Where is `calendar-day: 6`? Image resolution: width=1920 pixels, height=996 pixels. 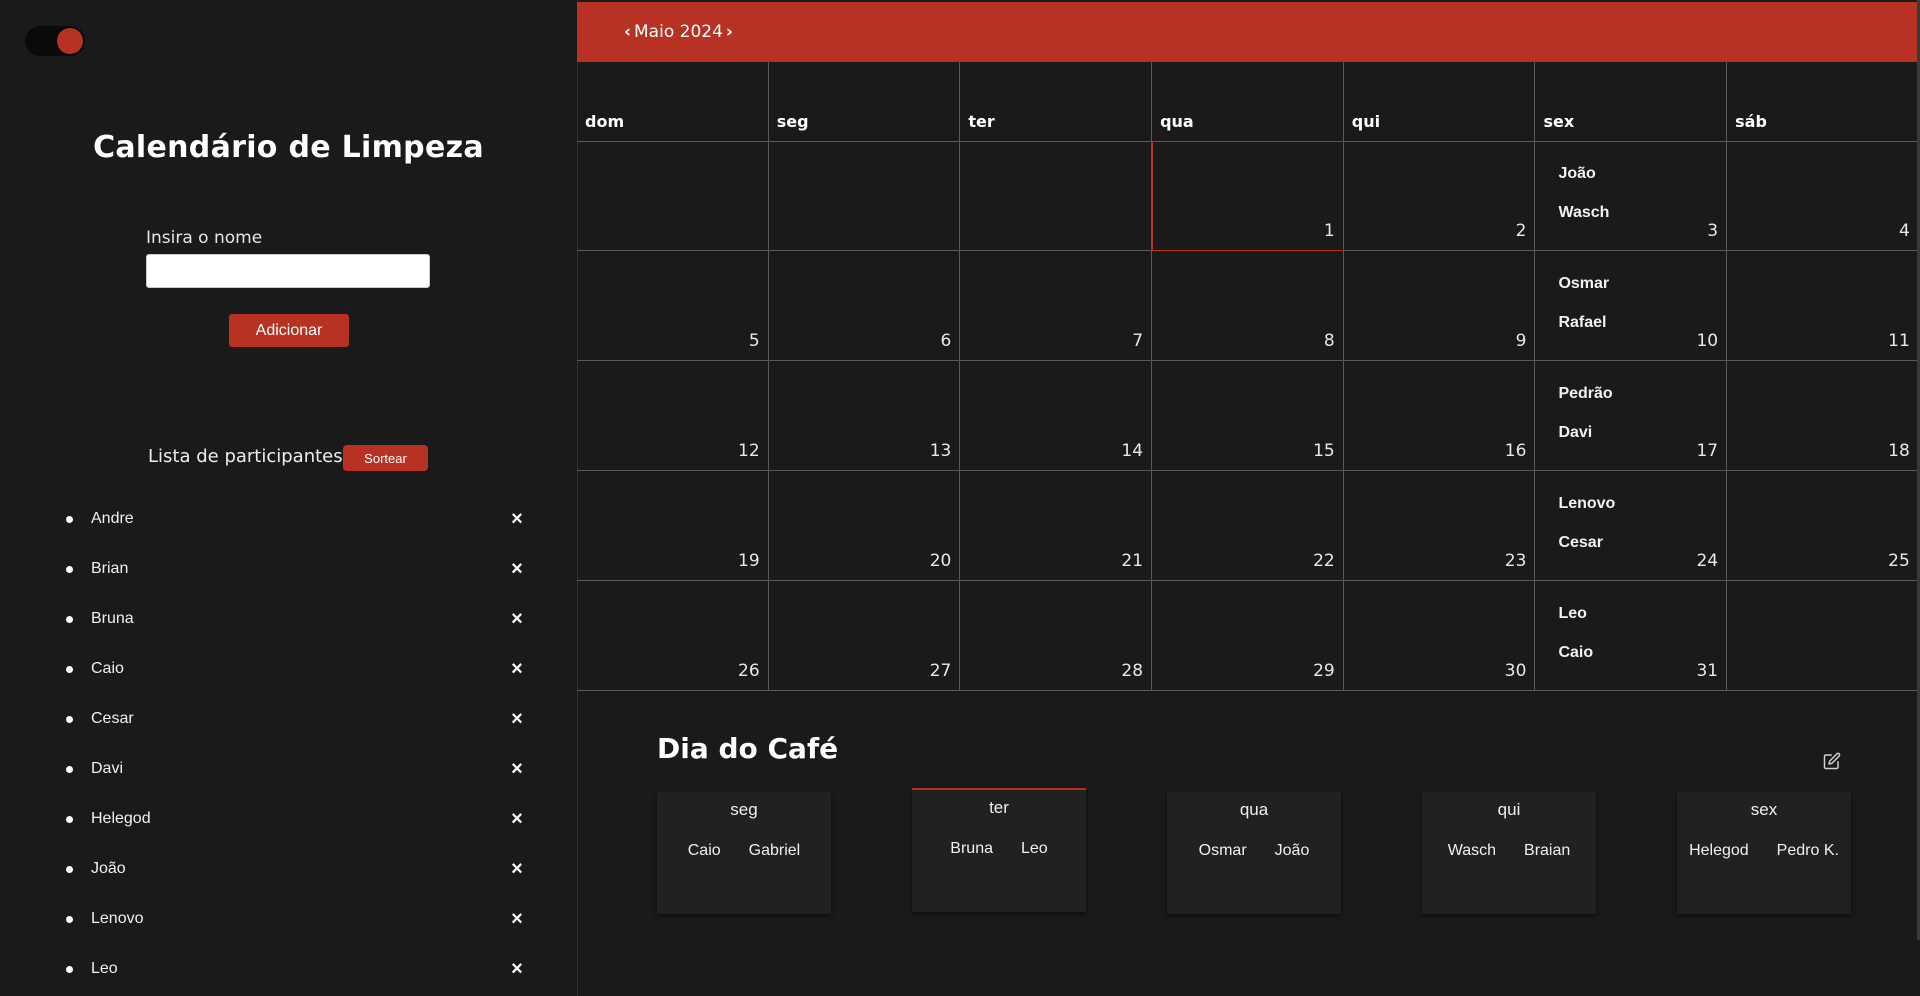
calendar-day: 6 is located at coordinates (864, 306).